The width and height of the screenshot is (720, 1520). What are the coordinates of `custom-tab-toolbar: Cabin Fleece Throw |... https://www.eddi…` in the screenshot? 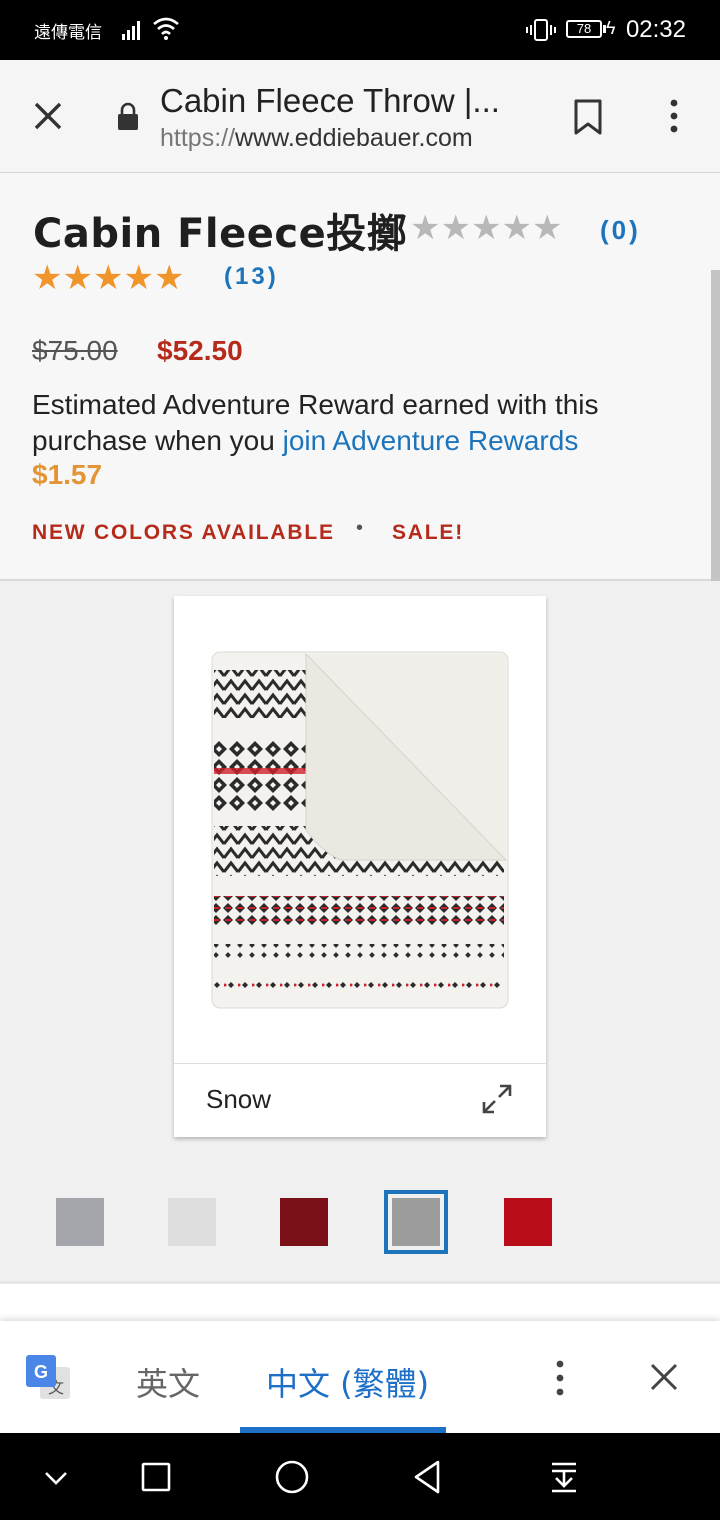 It's located at (360, 116).